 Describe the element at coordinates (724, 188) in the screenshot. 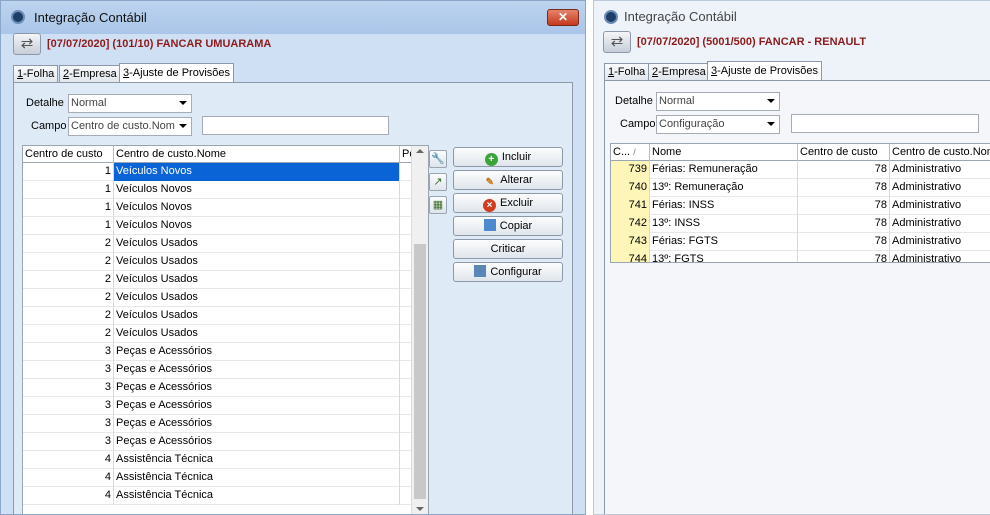

I see `cell-nome: 13º: Remuneração` at that location.